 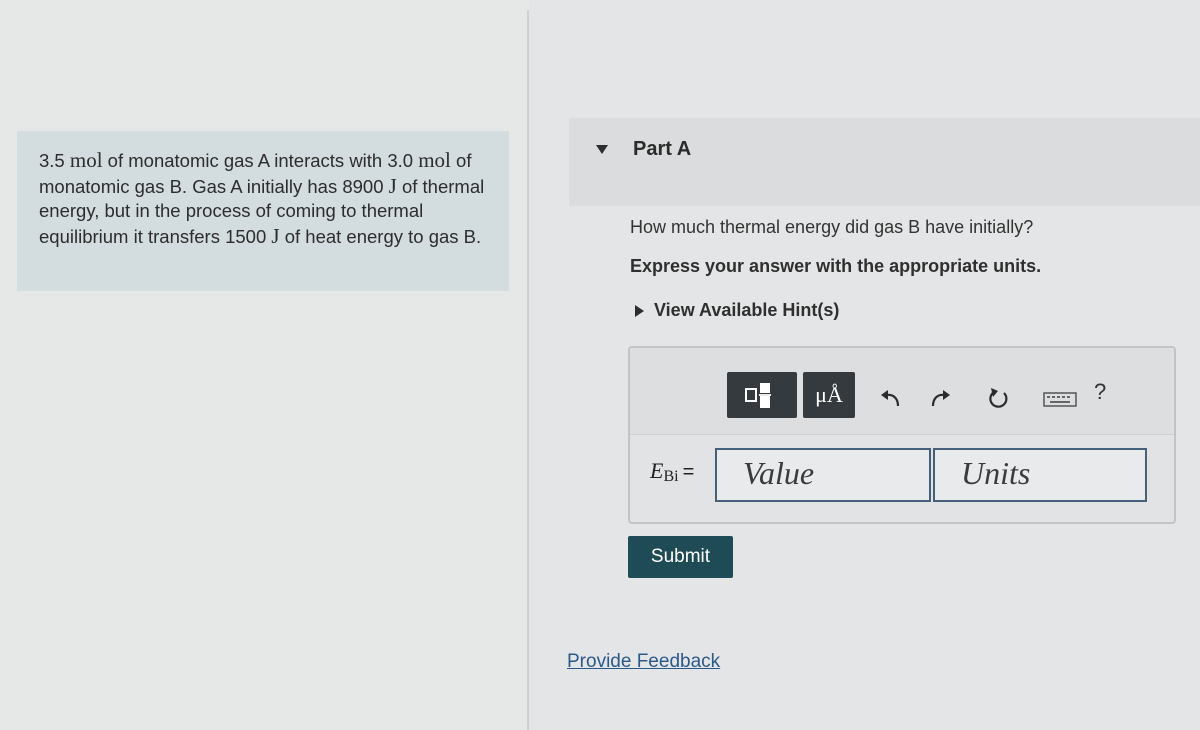 I want to click on redo-button, so click(x=940, y=399).